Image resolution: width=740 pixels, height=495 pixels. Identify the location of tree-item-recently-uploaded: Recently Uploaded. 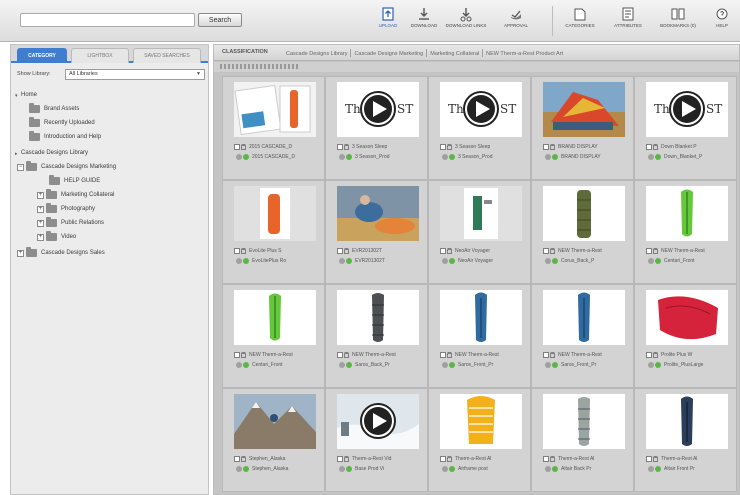
(62, 123).